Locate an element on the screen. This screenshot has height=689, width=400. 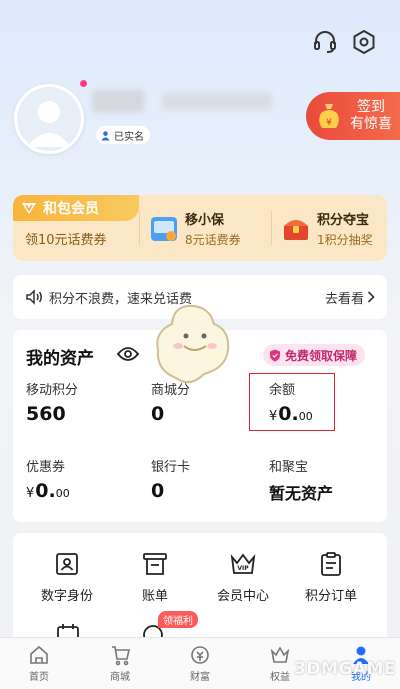
nav-label: 首页 is located at coordinates (39, 677).